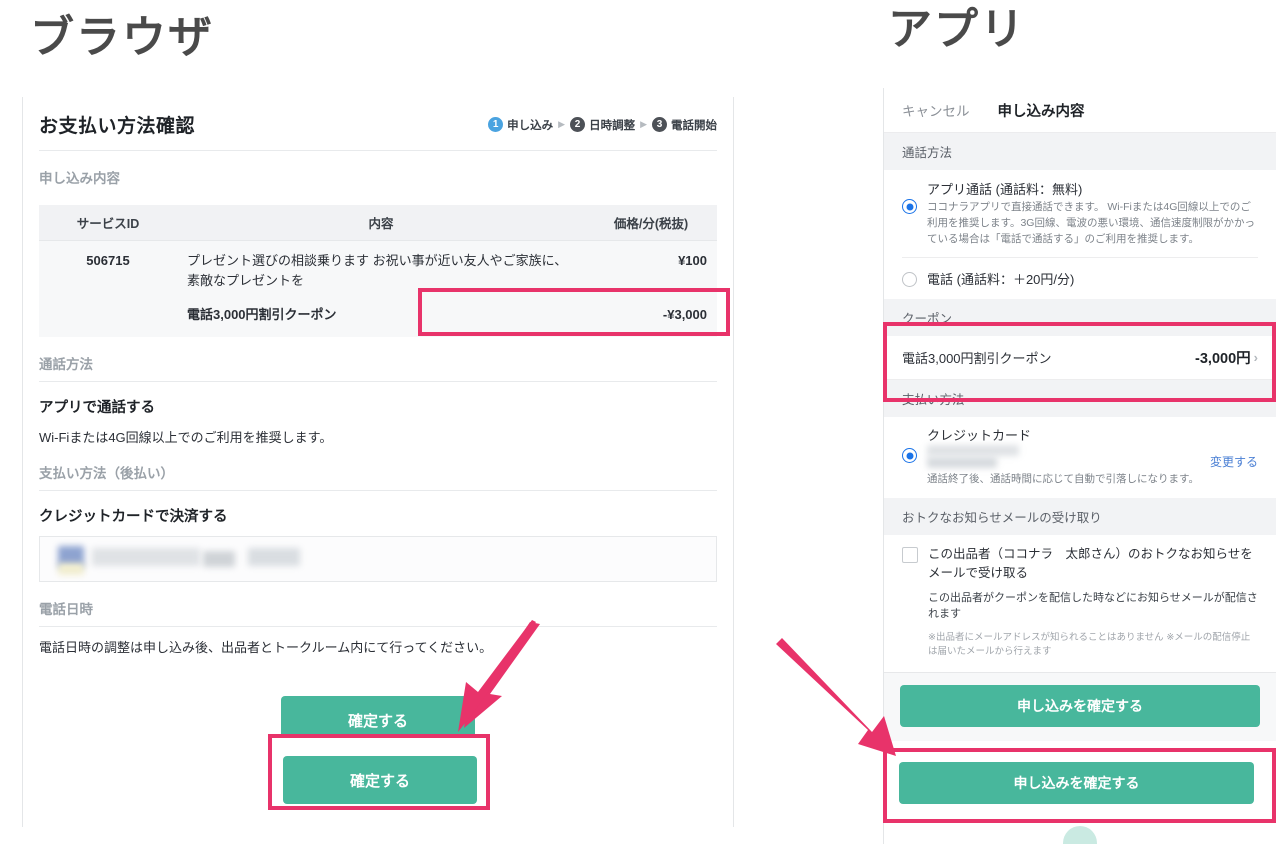 This screenshot has width=1276, height=844. Describe the element at coordinates (378, 605) in the screenshot. I see `datetime-label: 電話日時` at that location.